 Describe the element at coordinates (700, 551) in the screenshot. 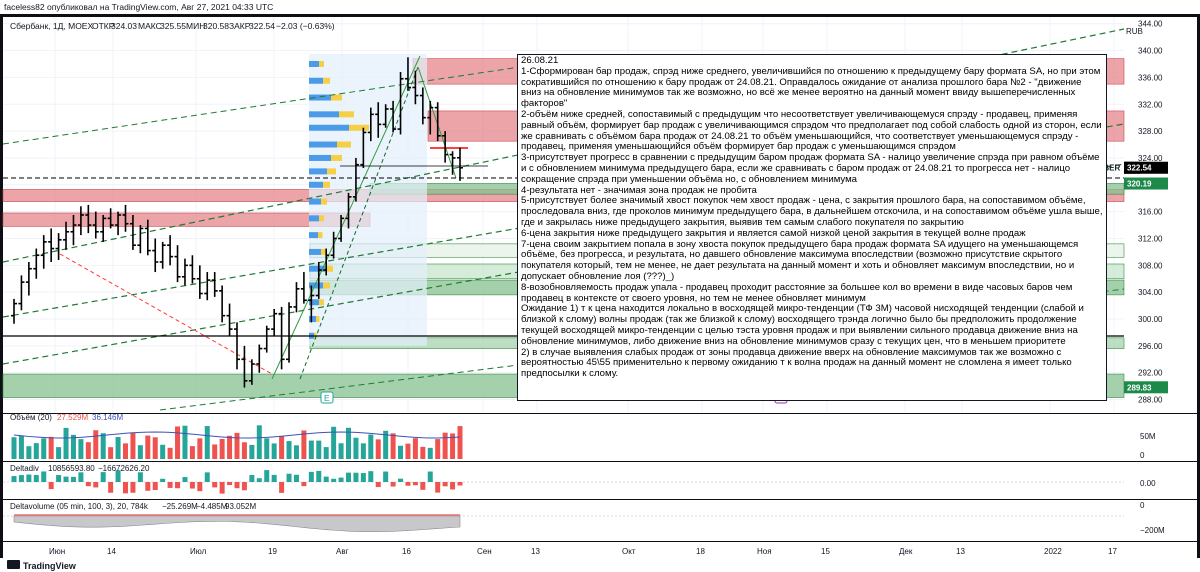

I see `time-axis-tick: 18` at that location.